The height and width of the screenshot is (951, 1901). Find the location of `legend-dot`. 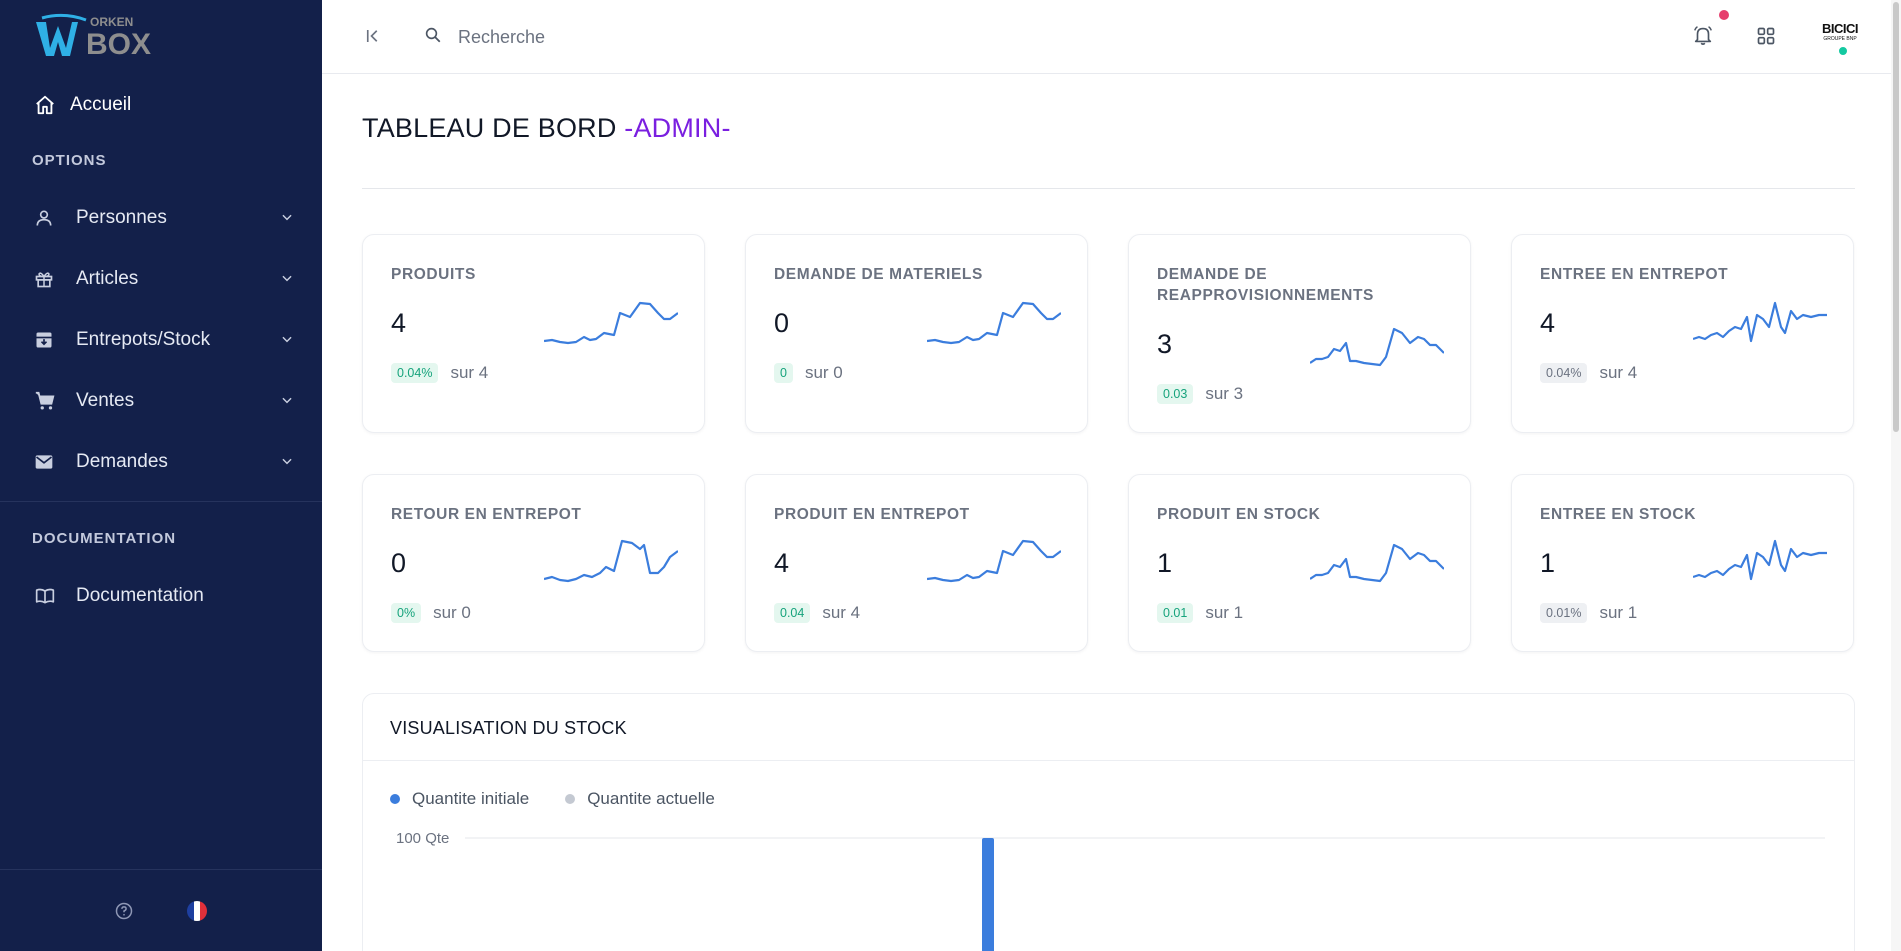

legend-dot is located at coordinates (395, 799).